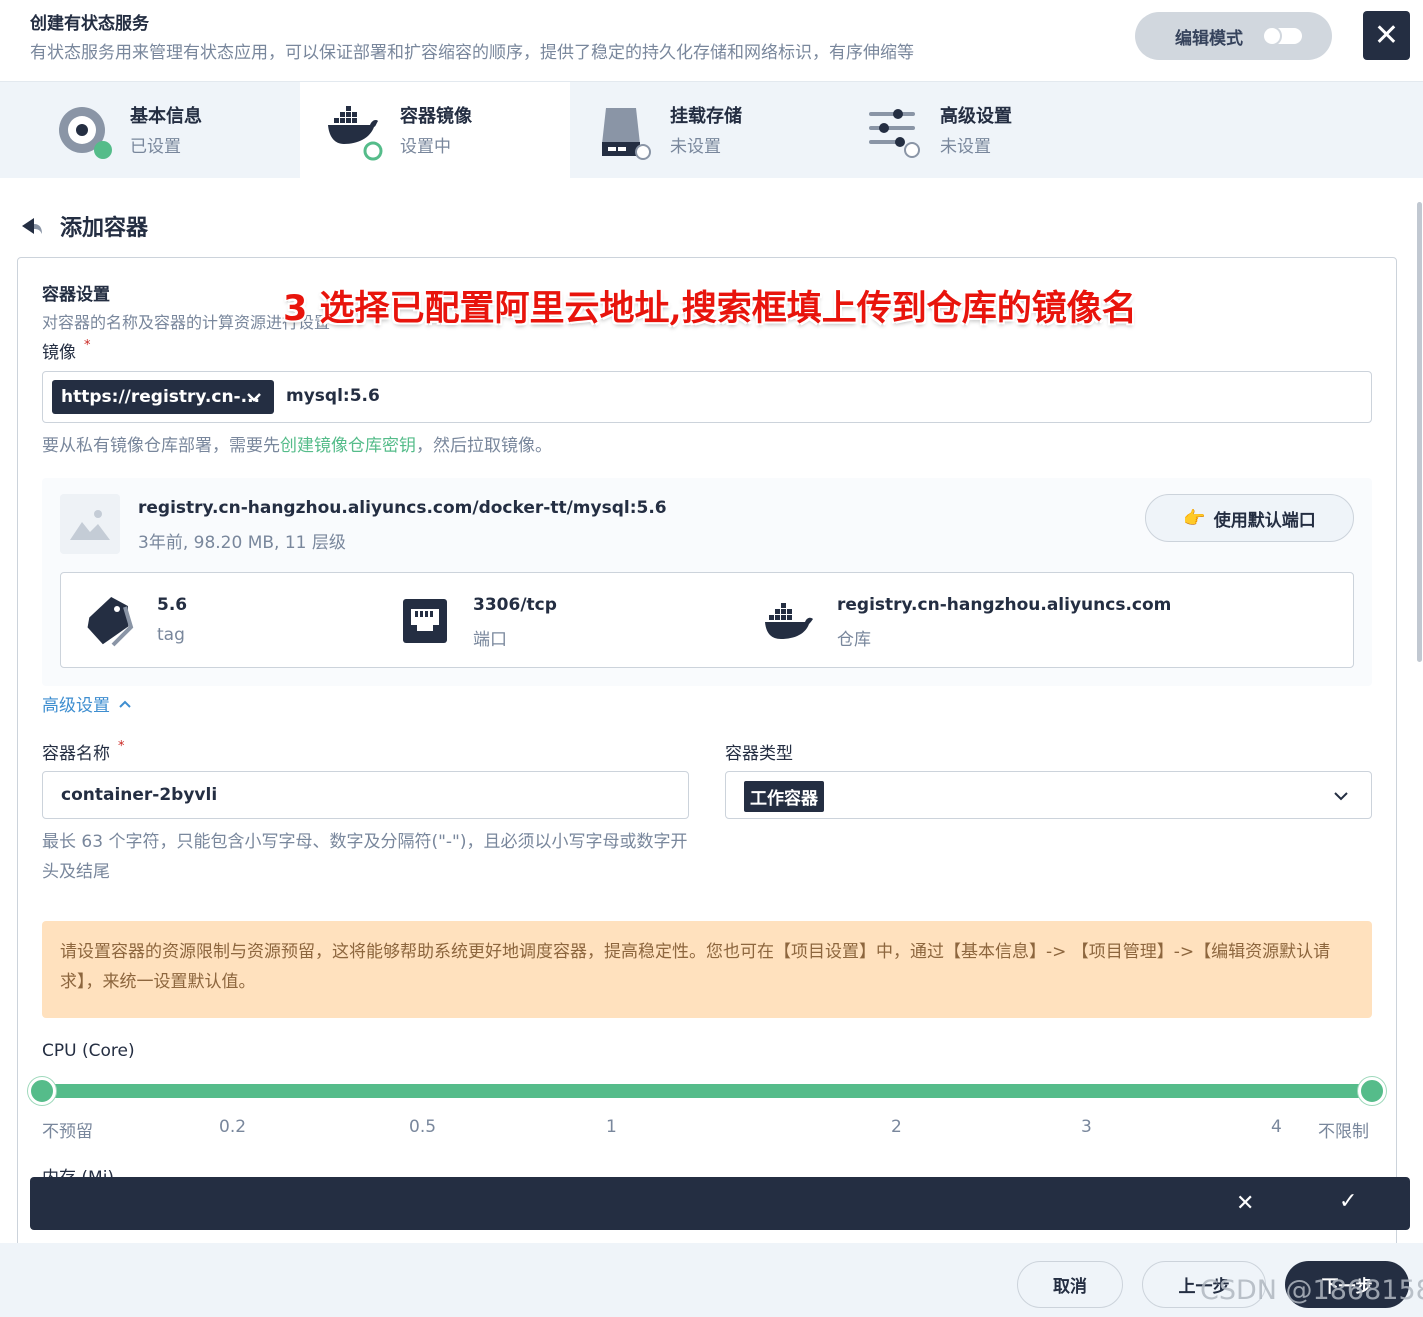  I want to click on cpu-tick-label: 4, so click(1276, 1127).